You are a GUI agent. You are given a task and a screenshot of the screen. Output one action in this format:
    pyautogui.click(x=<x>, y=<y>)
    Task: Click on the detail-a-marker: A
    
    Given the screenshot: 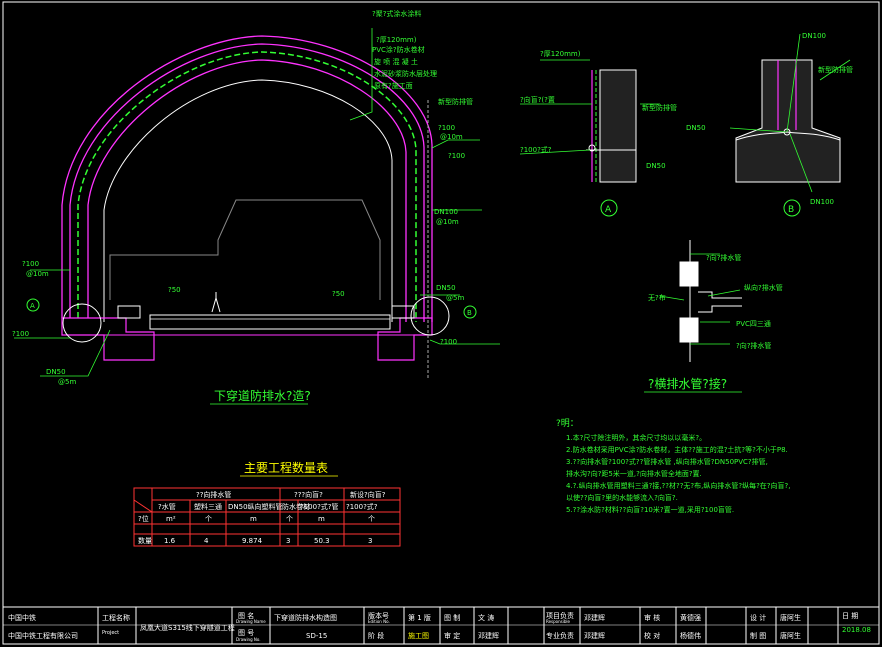 What is the action you would take?
    pyautogui.click(x=608, y=210)
    